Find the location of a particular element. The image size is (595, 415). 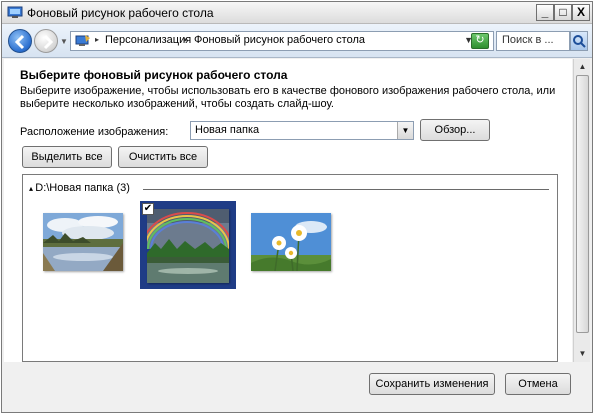

selected-checkbox: ✔ is located at coordinates (148, 209).